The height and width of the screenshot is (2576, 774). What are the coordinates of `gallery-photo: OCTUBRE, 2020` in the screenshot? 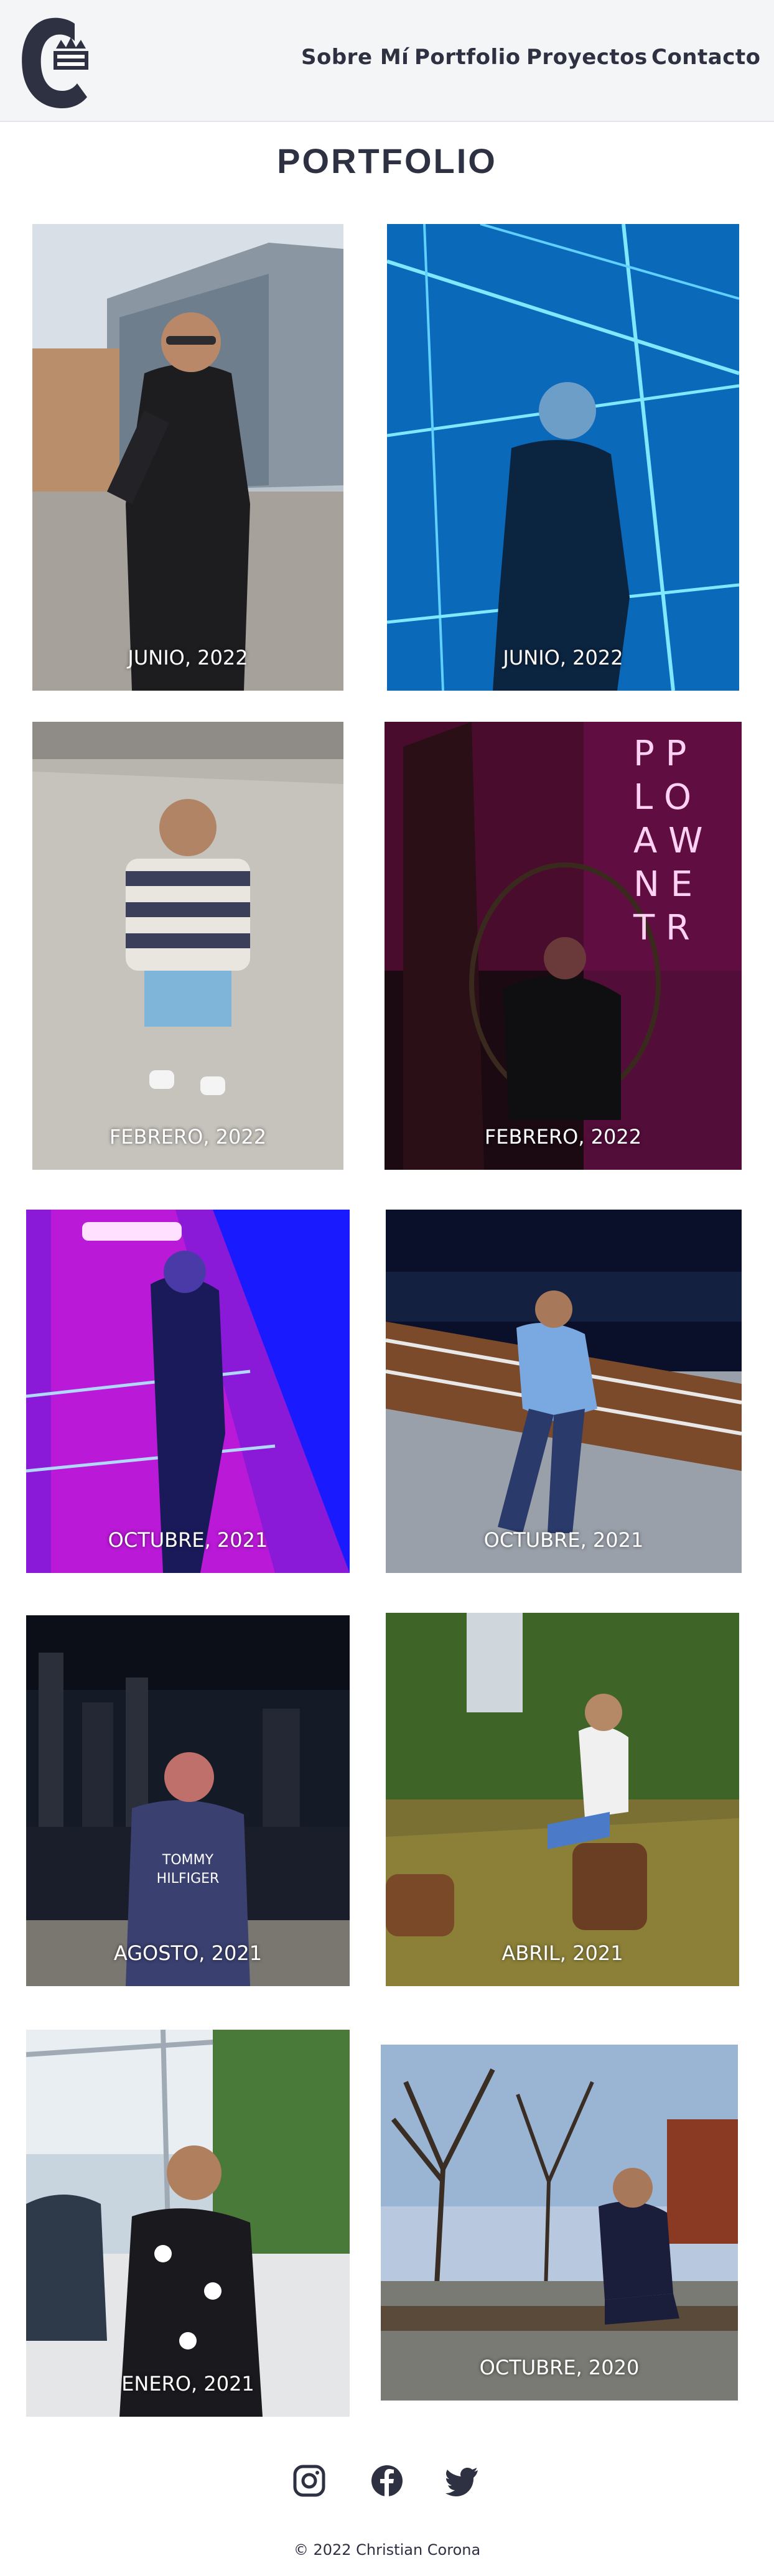 It's located at (559, 2223).